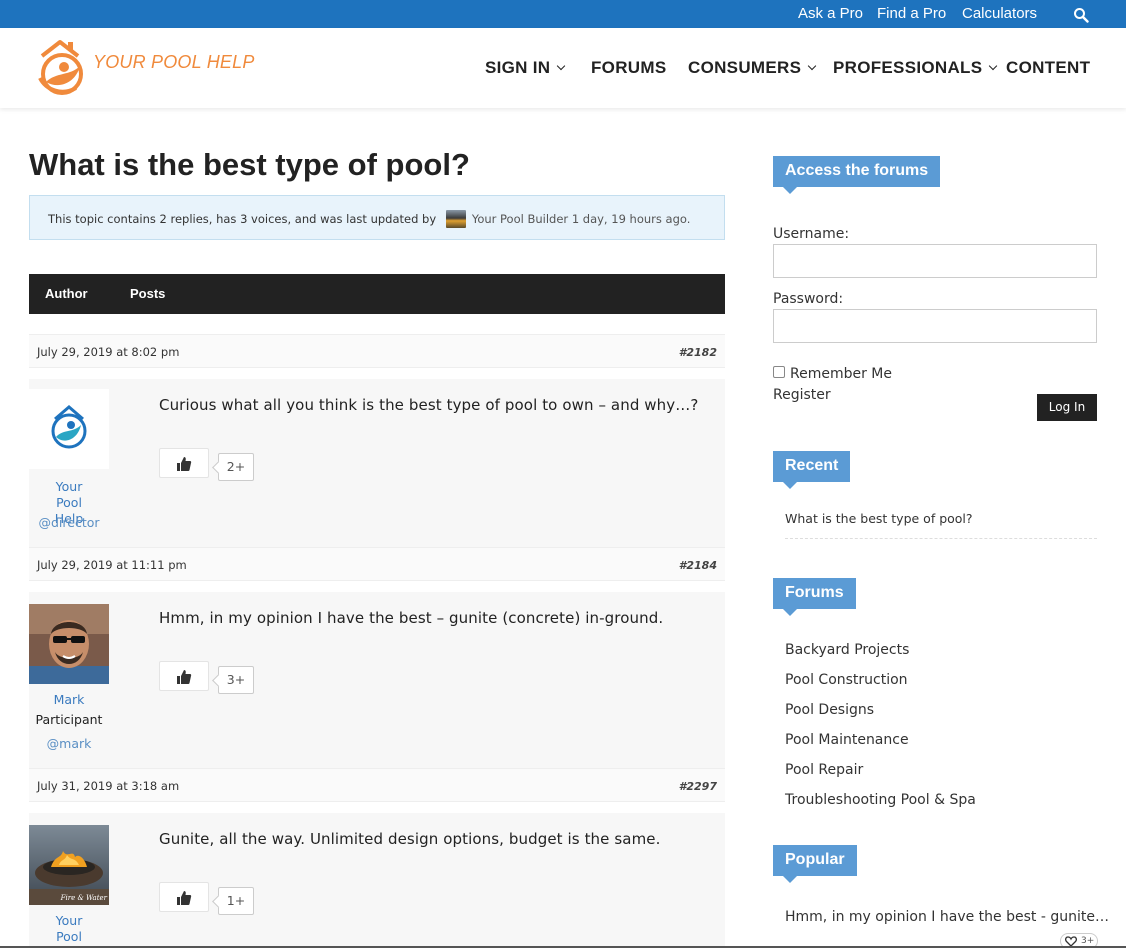  I want to click on widget-title-forums: Forums, so click(814, 597).